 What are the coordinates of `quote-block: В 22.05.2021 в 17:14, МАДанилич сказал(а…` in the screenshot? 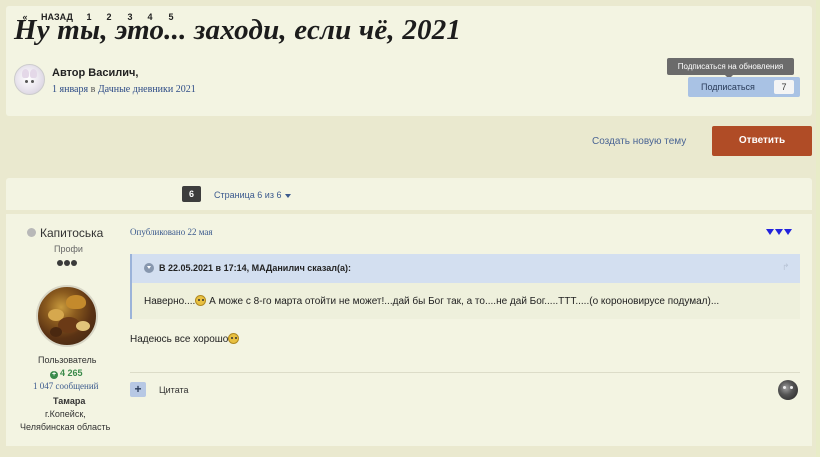 It's located at (465, 286).